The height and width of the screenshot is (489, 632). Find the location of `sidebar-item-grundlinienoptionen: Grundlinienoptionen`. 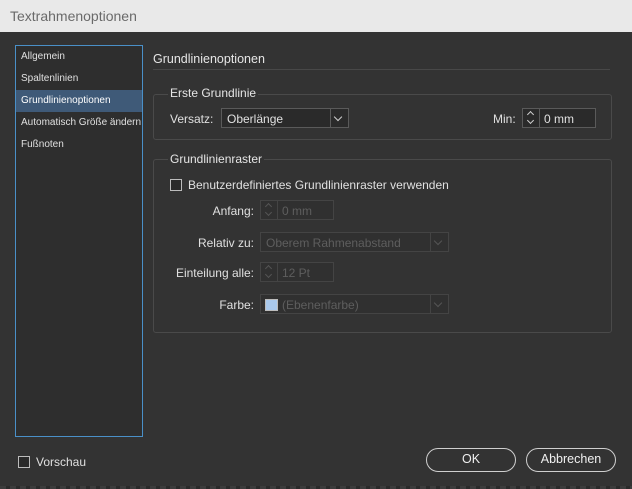

sidebar-item-grundlinienoptionen: Grundlinienoptionen is located at coordinates (79, 101).